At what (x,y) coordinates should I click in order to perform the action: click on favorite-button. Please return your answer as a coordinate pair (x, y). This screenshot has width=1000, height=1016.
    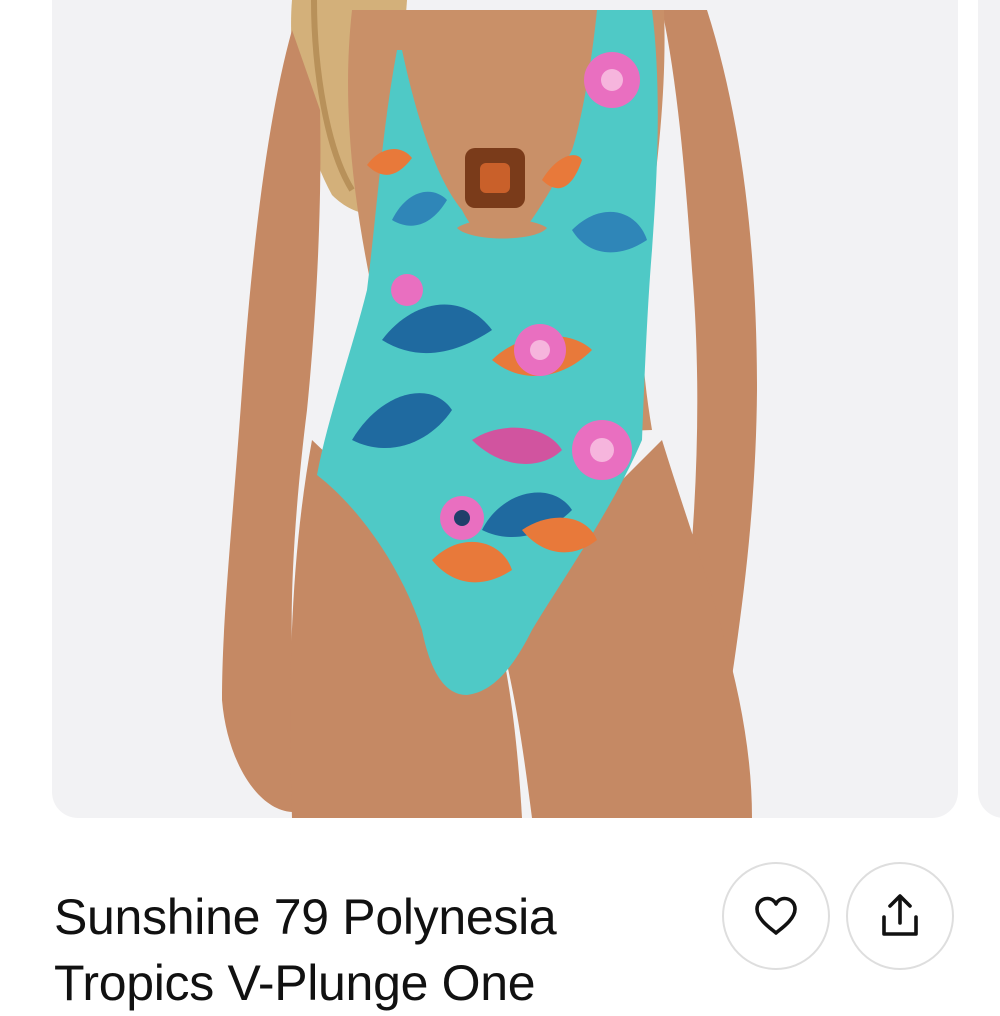
    Looking at the image, I should click on (776, 916).